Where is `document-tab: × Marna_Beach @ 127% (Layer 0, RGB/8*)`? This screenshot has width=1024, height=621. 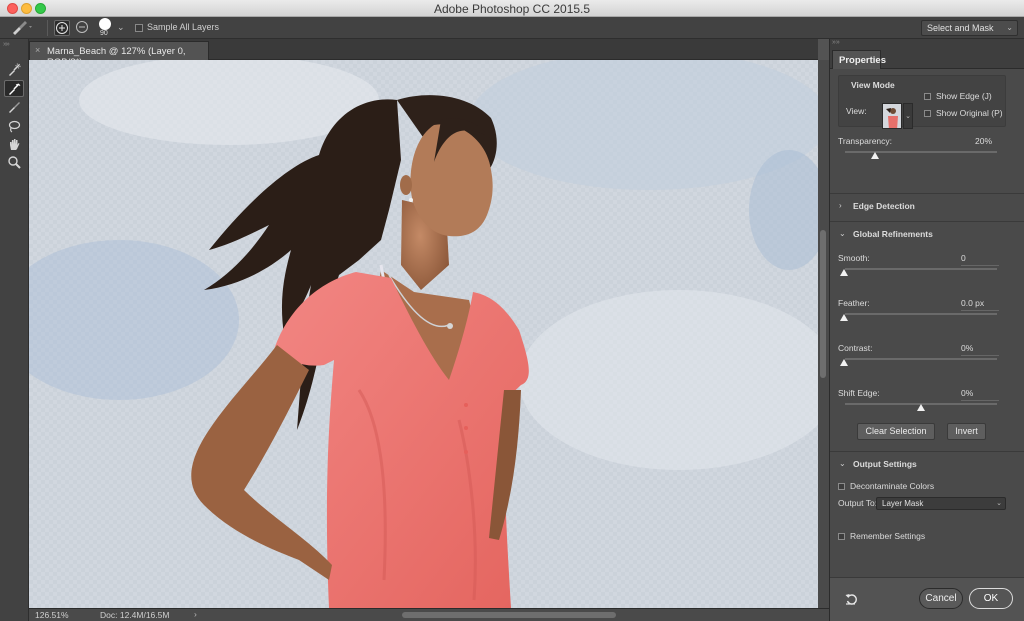 document-tab: × Marna_Beach @ 127% (Layer 0, RGB/8*) is located at coordinates (119, 54).